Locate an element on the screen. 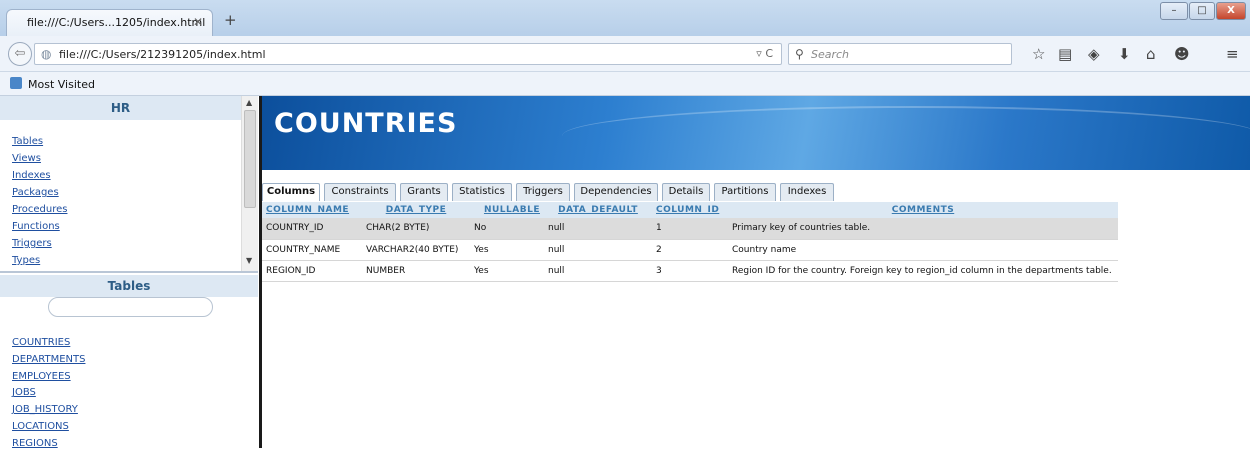 The height and width of the screenshot is (452, 1250). tables-title: Tables is located at coordinates (129, 286).